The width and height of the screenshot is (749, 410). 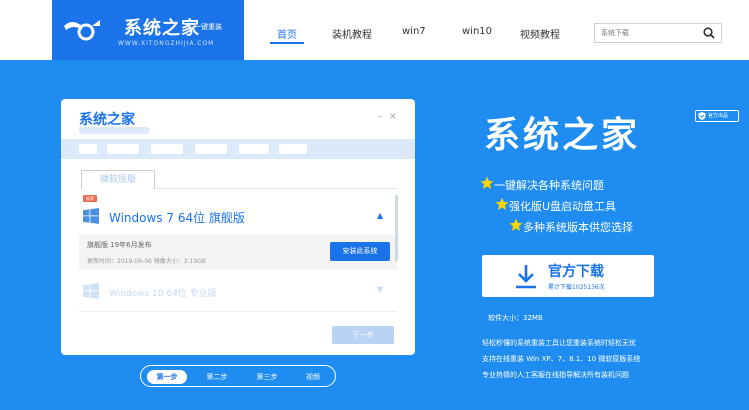 What do you see at coordinates (563, 206) in the screenshot?
I see `feature-2: 强化版U盘启动盘工具` at bounding box center [563, 206].